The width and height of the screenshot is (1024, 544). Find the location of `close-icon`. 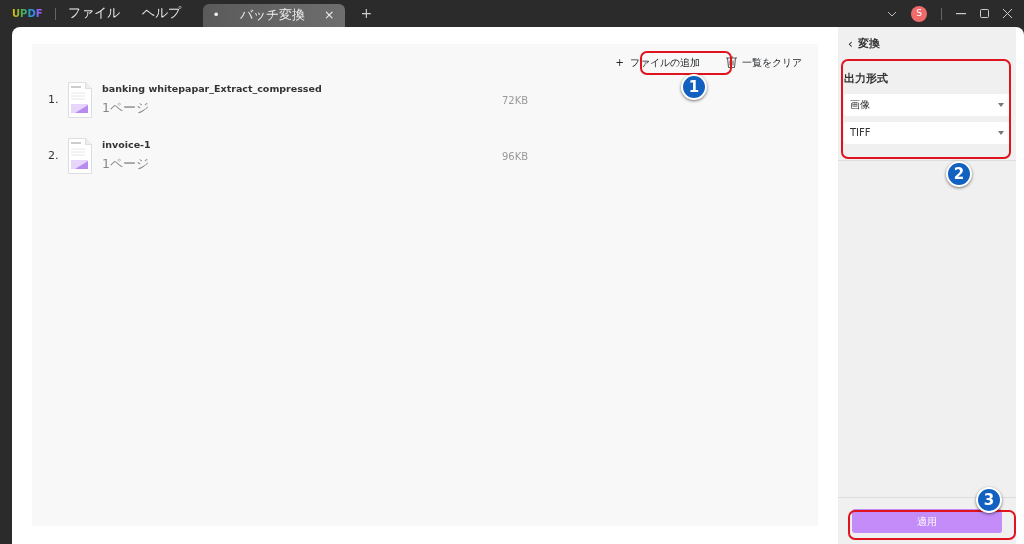

close-icon is located at coordinates (1007, 13).